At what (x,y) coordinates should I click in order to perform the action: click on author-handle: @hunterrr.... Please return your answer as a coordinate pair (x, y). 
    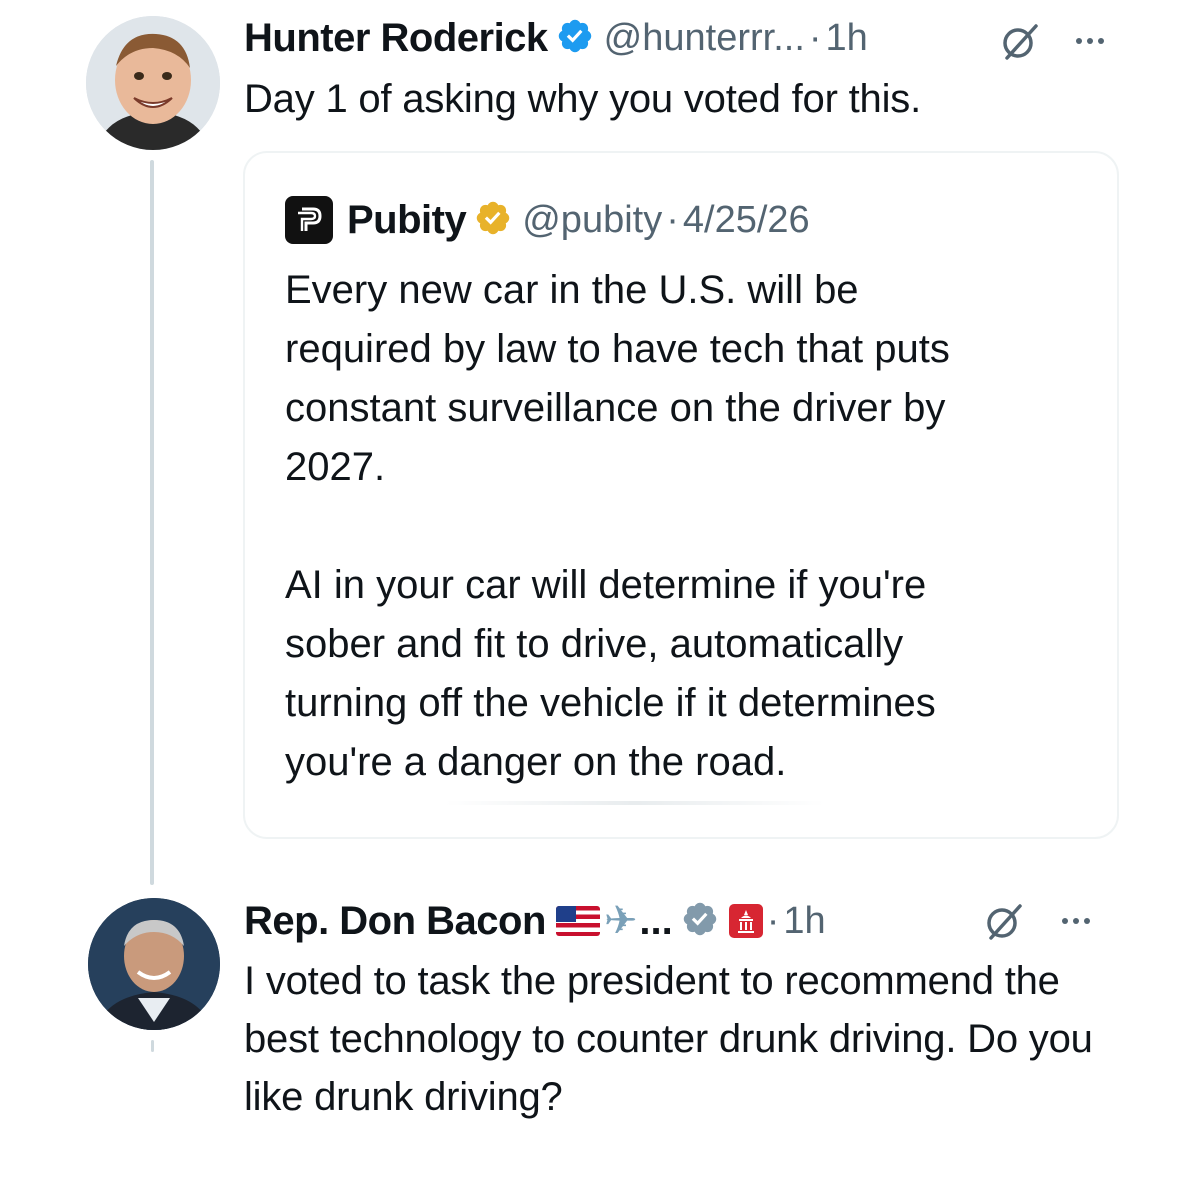
    Looking at the image, I should click on (704, 38).